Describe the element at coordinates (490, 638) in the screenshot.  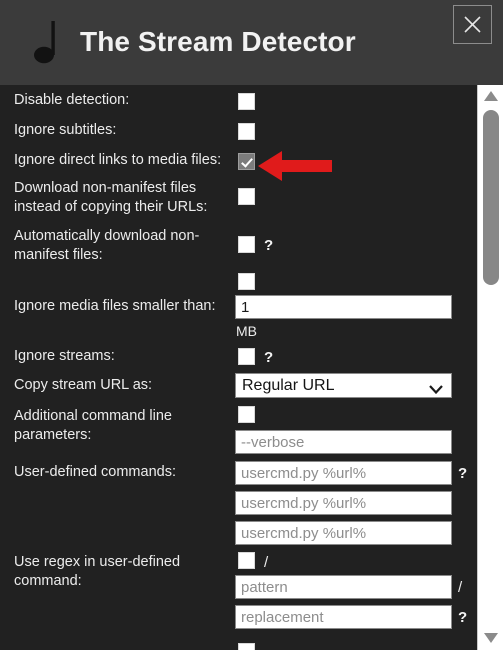
I see `scroll-down-arrow-icon` at that location.